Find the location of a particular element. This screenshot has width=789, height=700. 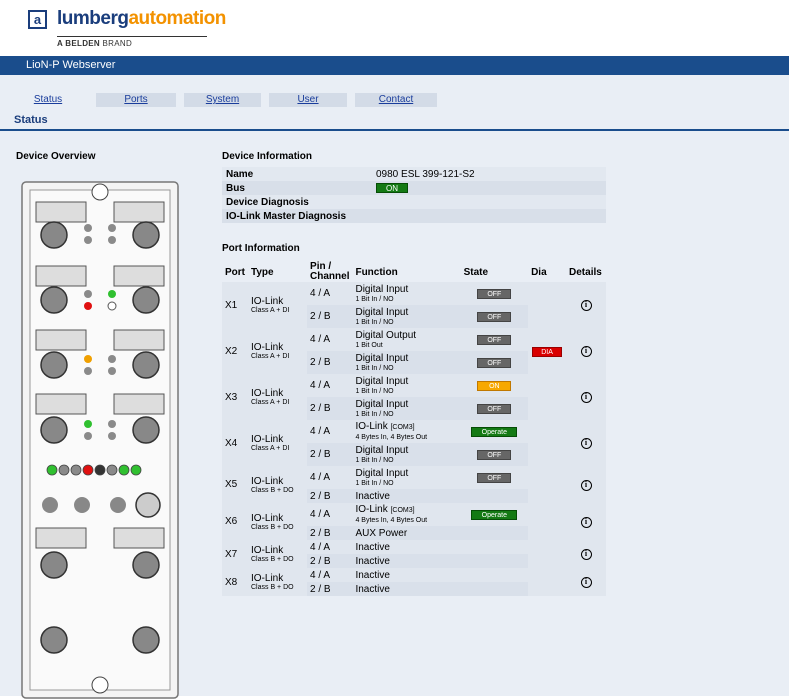

port-id: X4 is located at coordinates (235, 443).